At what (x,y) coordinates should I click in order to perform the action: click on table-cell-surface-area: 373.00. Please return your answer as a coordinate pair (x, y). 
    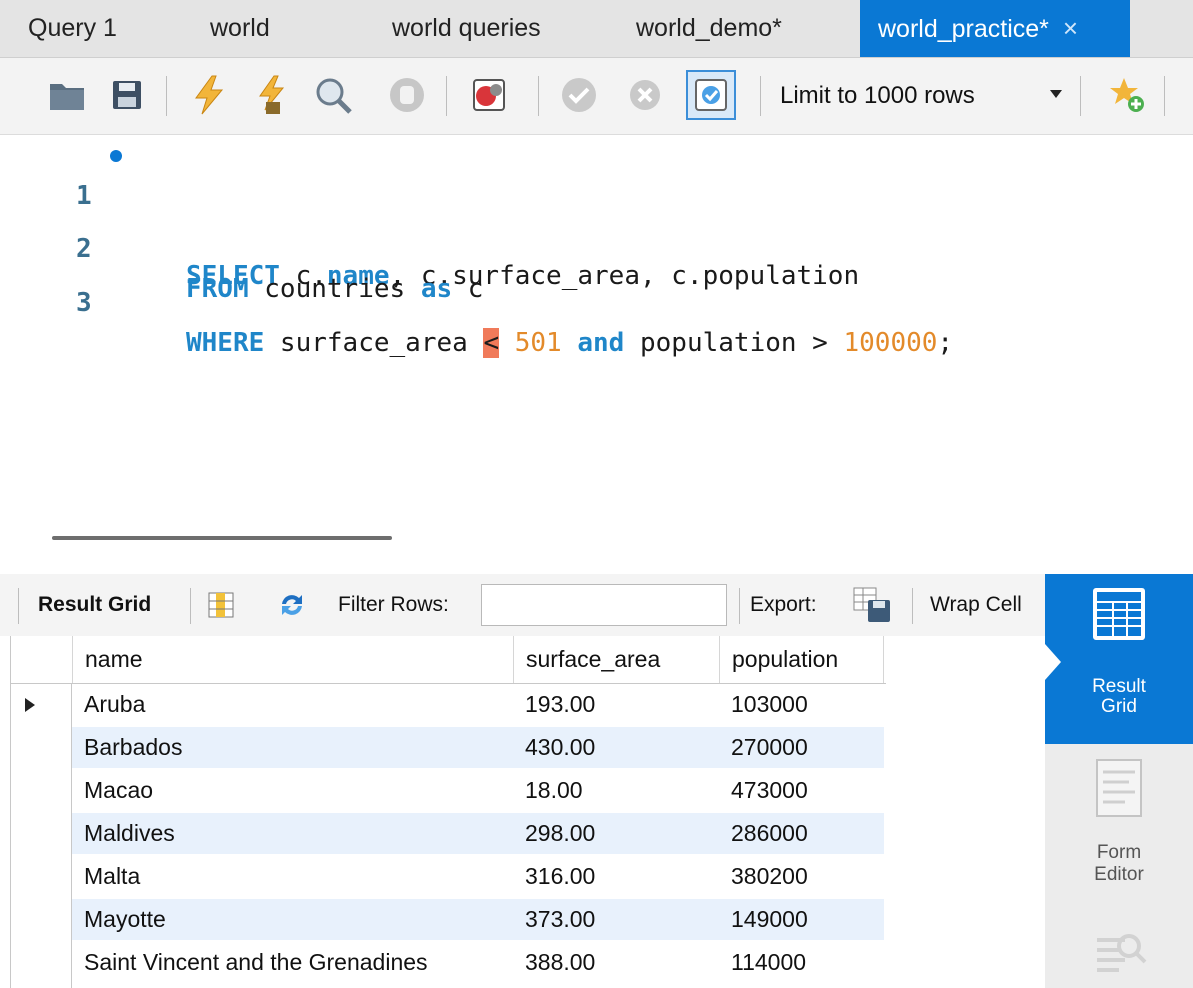
    Looking at the image, I should click on (616, 919).